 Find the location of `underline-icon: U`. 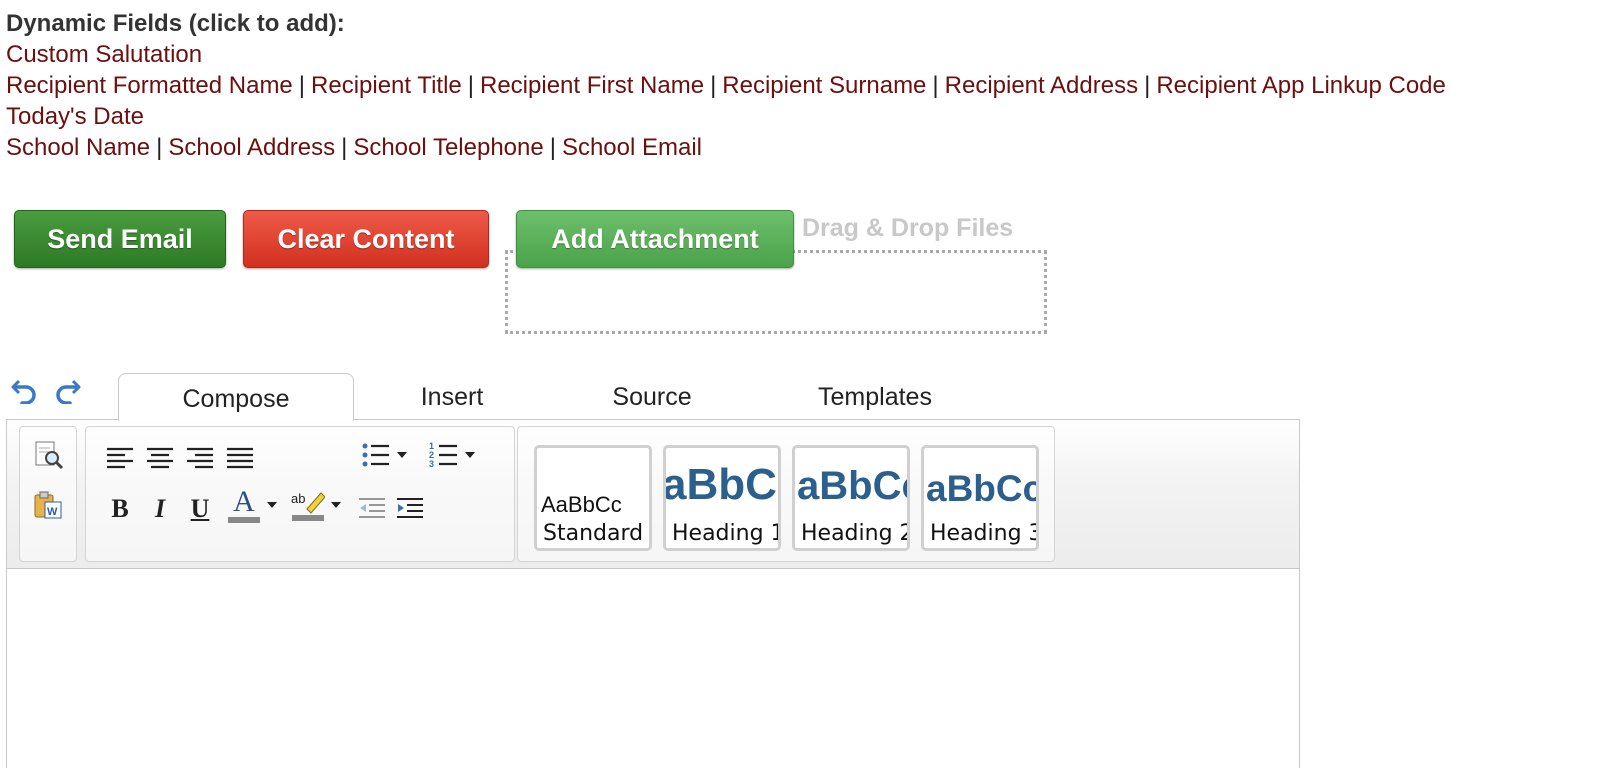

underline-icon: U is located at coordinates (200, 509).